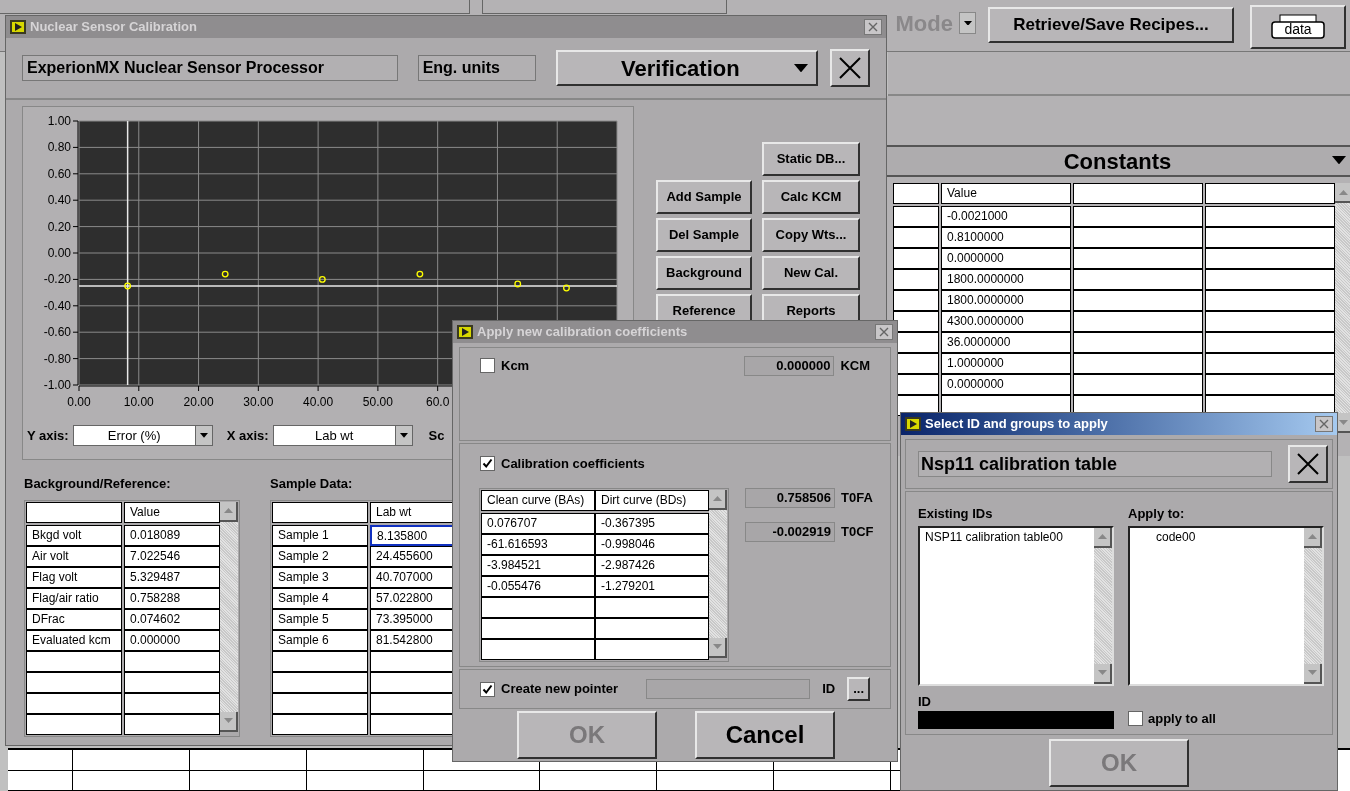 The width and height of the screenshot is (1350, 791). I want to click on checkbox-label: Kcm, so click(515, 366).